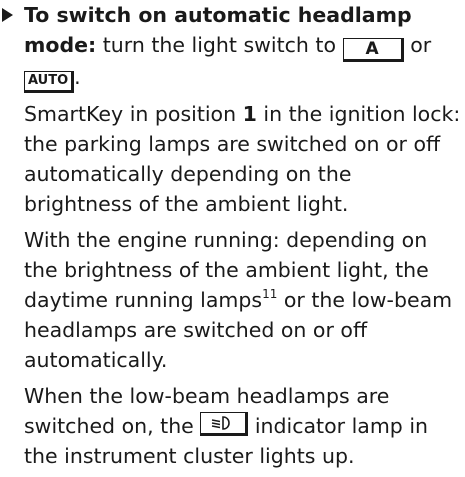 This screenshot has width=465, height=477. I want to click on step-or: or, so click(417, 45).